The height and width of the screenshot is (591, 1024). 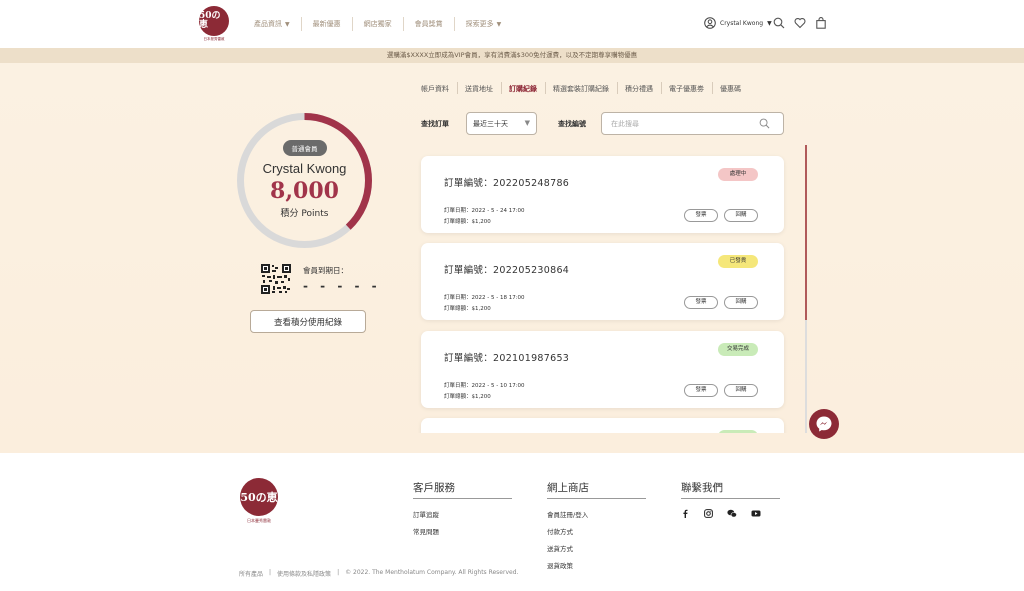 What do you see at coordinates (738, 174) in the screenshot?
I see `status-badge: 處理中` at bounding box center [738, 174].